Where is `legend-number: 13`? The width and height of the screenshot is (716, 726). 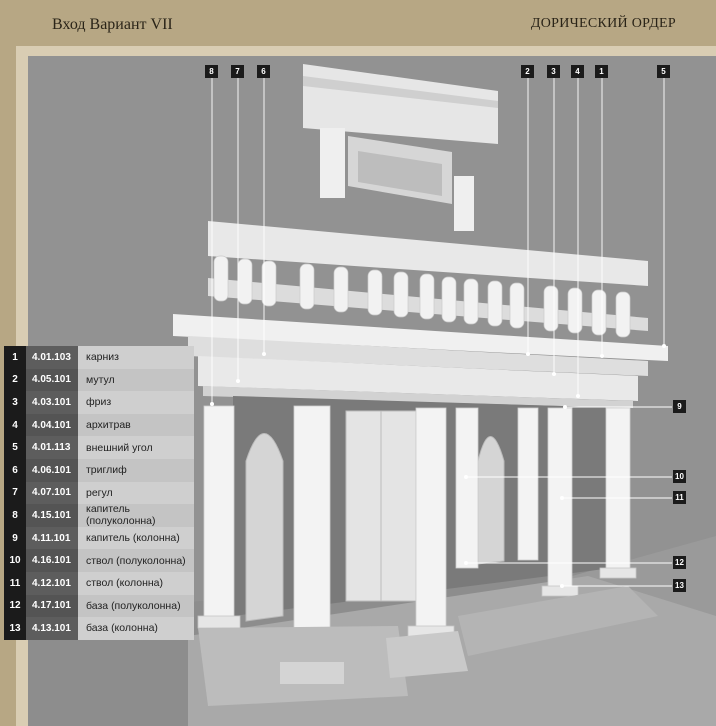
legend-number: 13 is located at coordinates (15, 628).